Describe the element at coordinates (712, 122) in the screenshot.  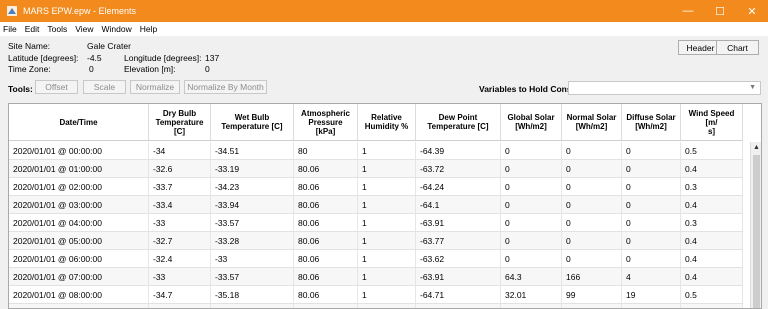
I see `column-header: Wind Speed [m/s]` at that location.